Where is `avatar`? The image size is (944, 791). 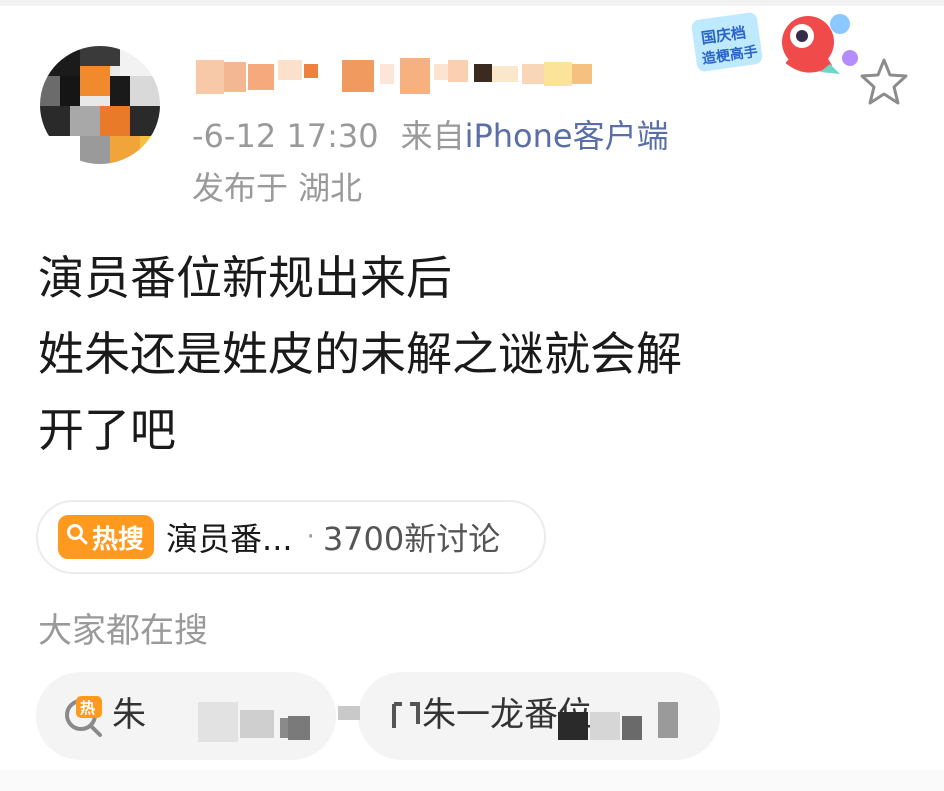 avatar is located at coordinates (100, 105).